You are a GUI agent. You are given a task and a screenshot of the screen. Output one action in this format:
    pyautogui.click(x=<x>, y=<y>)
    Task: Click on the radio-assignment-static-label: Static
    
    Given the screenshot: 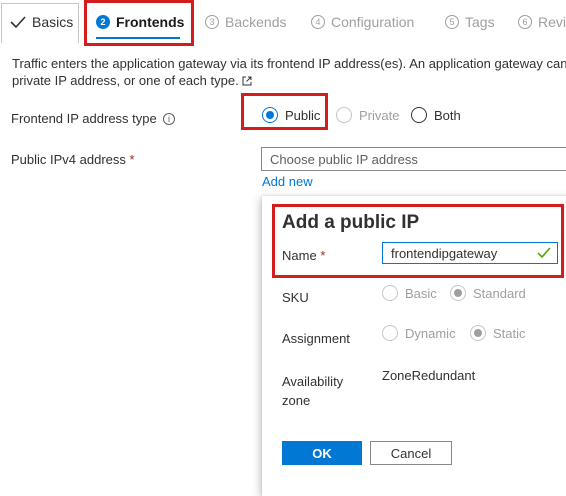 What is the action you would take?
    pyautogui.click(x=509, y=333)
    